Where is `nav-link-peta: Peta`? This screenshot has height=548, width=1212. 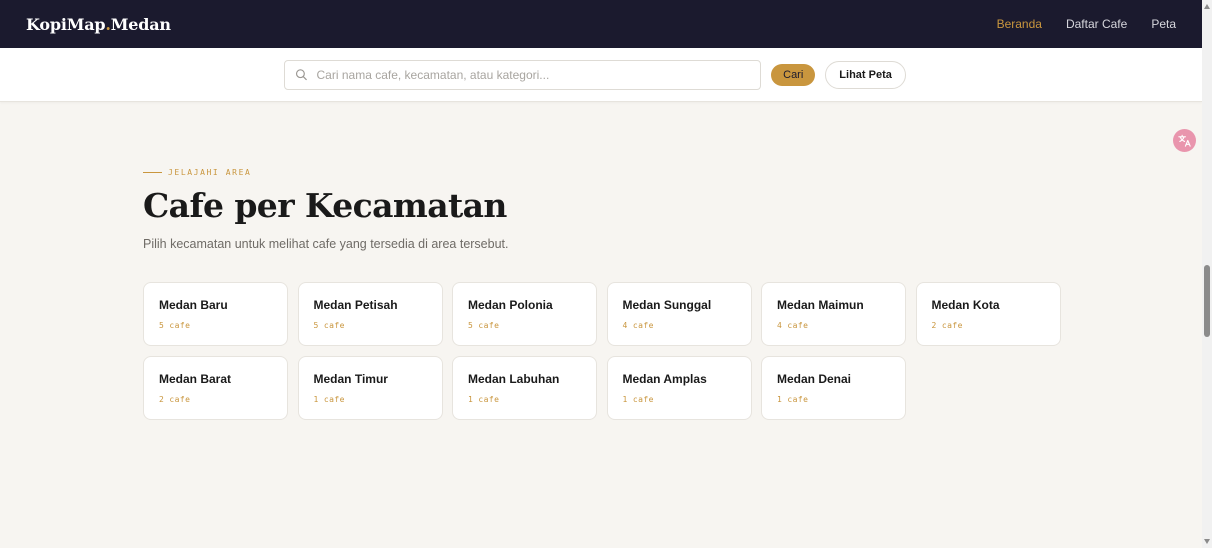
nav-link-peta: Peta is located at coordinates (1163, 24).